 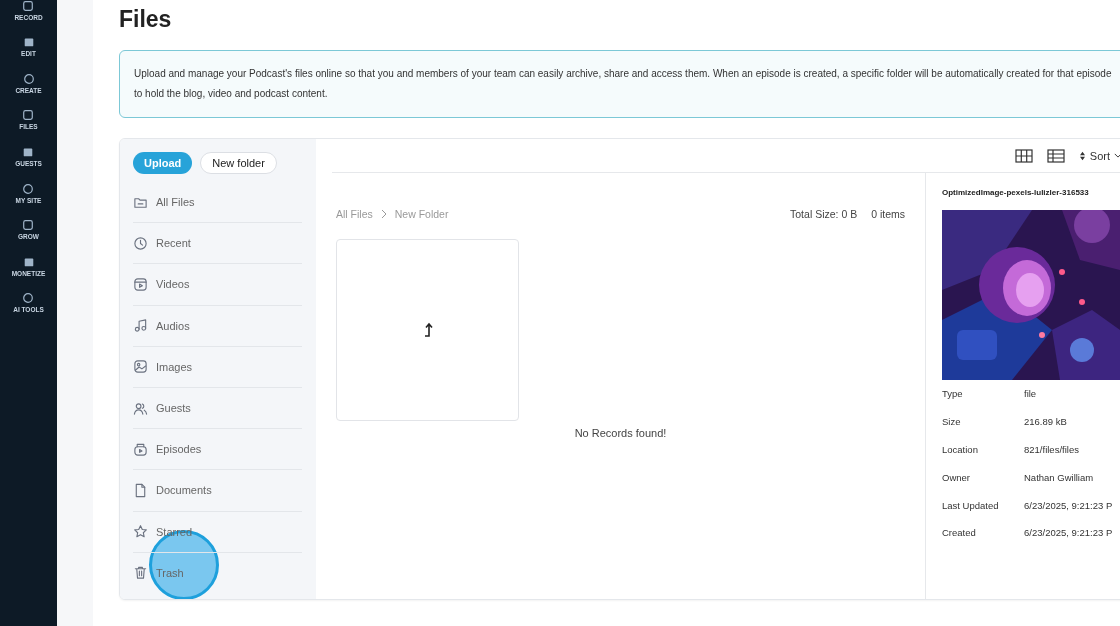 What do you see at coordinates (1016, 192) in the screenshot?
I see `file-name: OptimizedImage-pexels-lulizler-316533` at bounding box center [1016, 192].